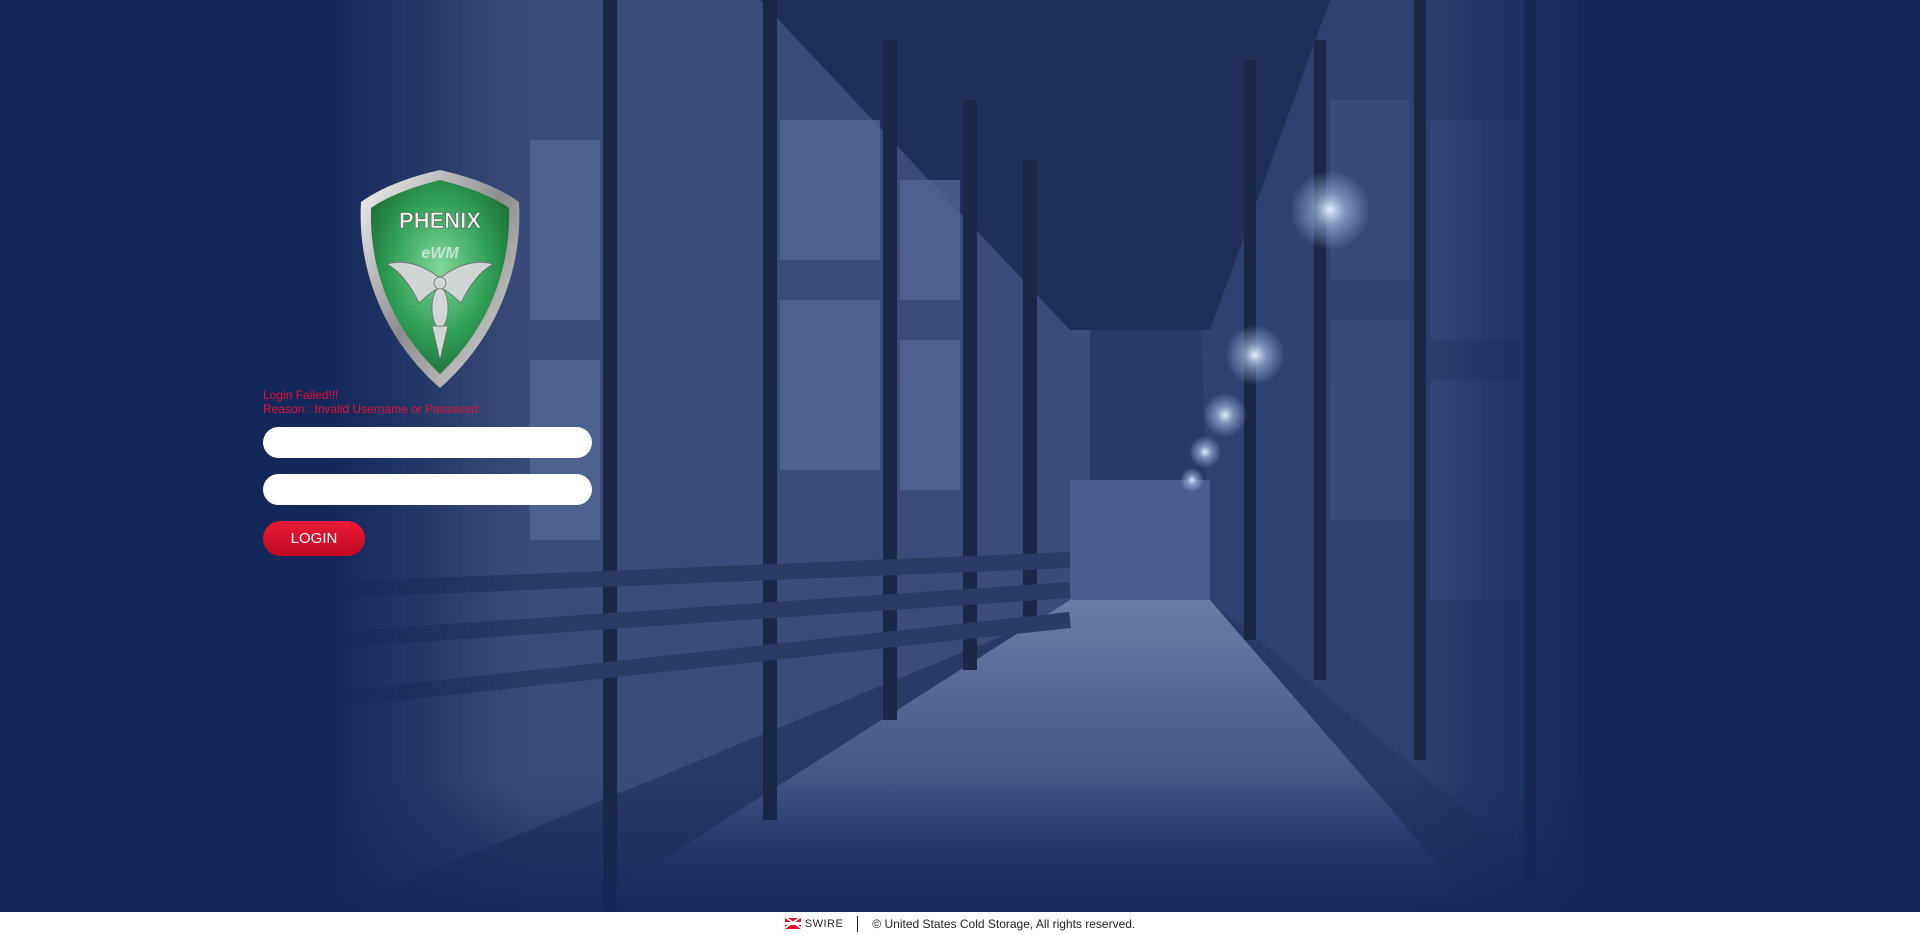  I want to click on password-input, so click(427, 489).